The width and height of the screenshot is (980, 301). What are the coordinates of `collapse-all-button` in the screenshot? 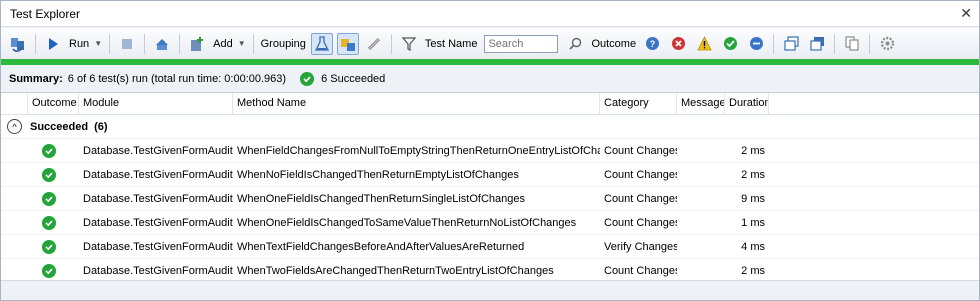 It's located at (817, 44).